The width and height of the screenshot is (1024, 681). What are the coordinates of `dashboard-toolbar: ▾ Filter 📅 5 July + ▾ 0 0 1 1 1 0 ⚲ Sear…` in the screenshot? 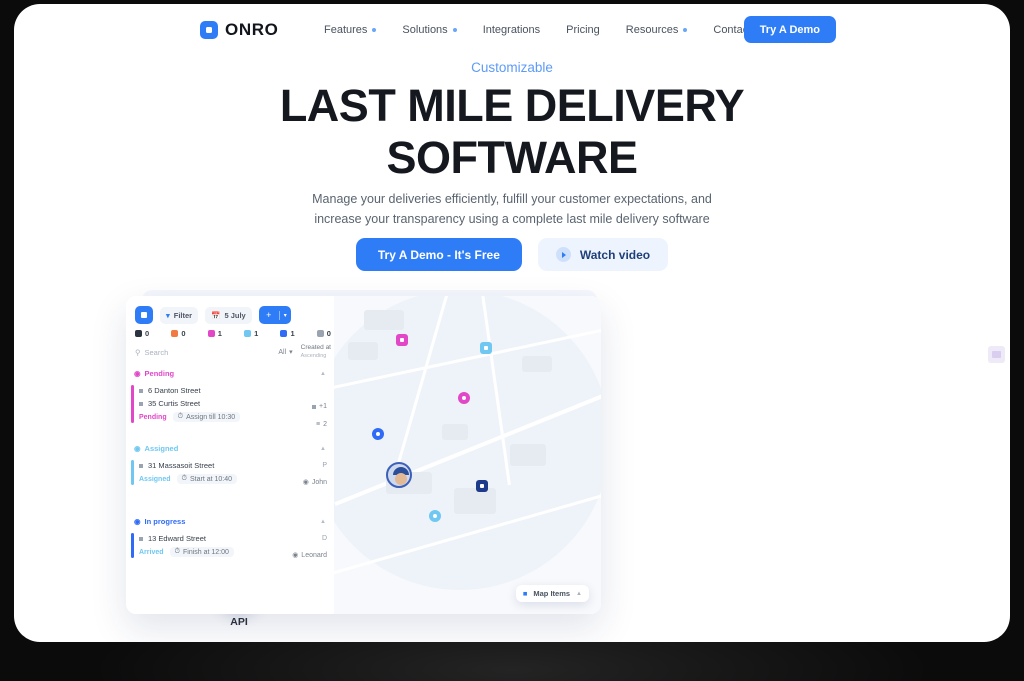 It's located at (230, 329).